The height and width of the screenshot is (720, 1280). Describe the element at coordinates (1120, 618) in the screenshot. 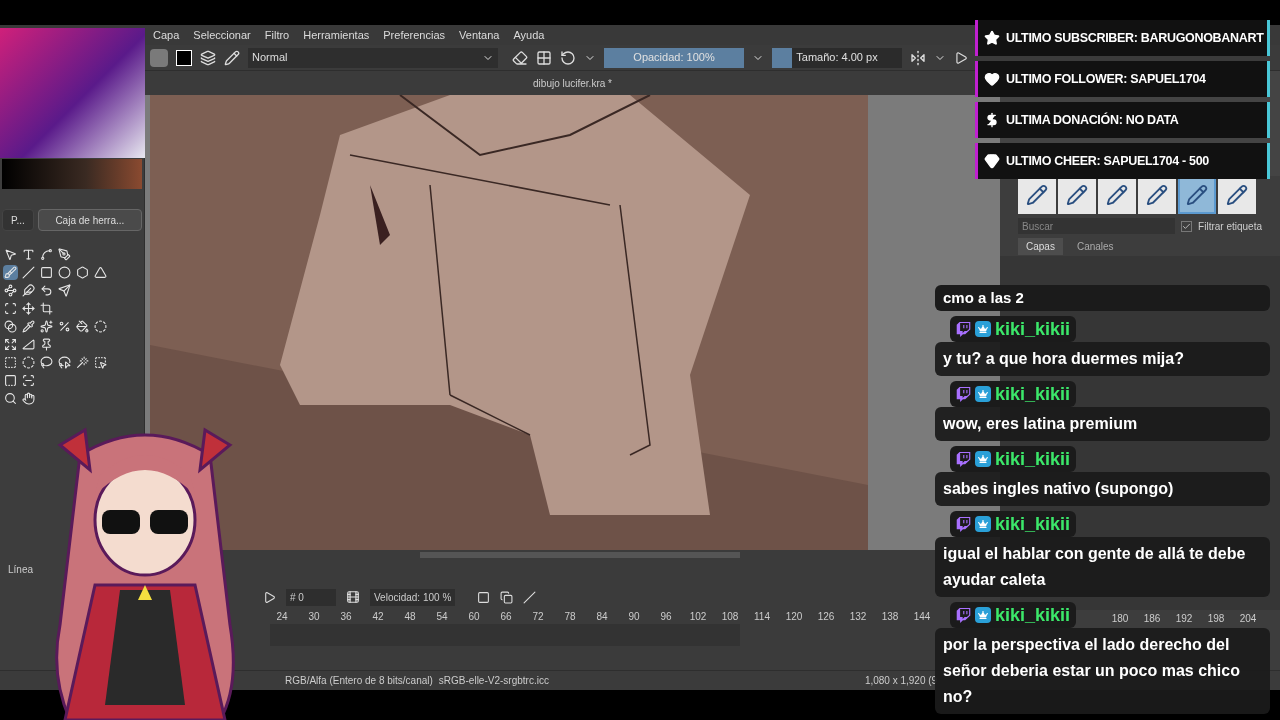

I see `ruler-number: 180` at that location.